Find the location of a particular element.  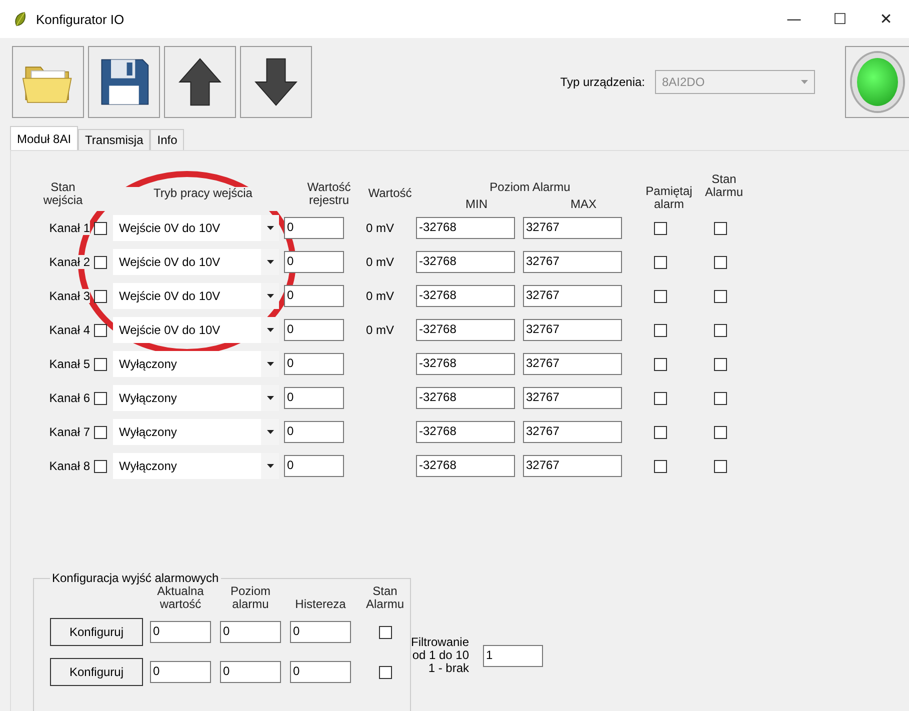

tab: Moduł 8AI is located at coordinates (44, 138).